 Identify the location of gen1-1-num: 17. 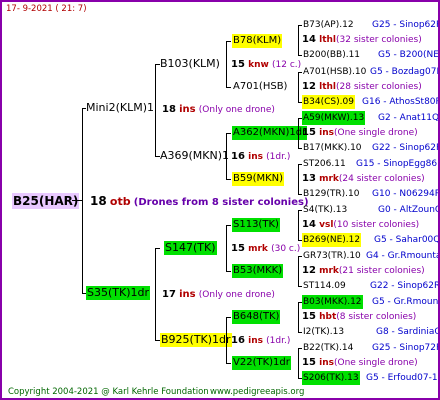
(169, 294).